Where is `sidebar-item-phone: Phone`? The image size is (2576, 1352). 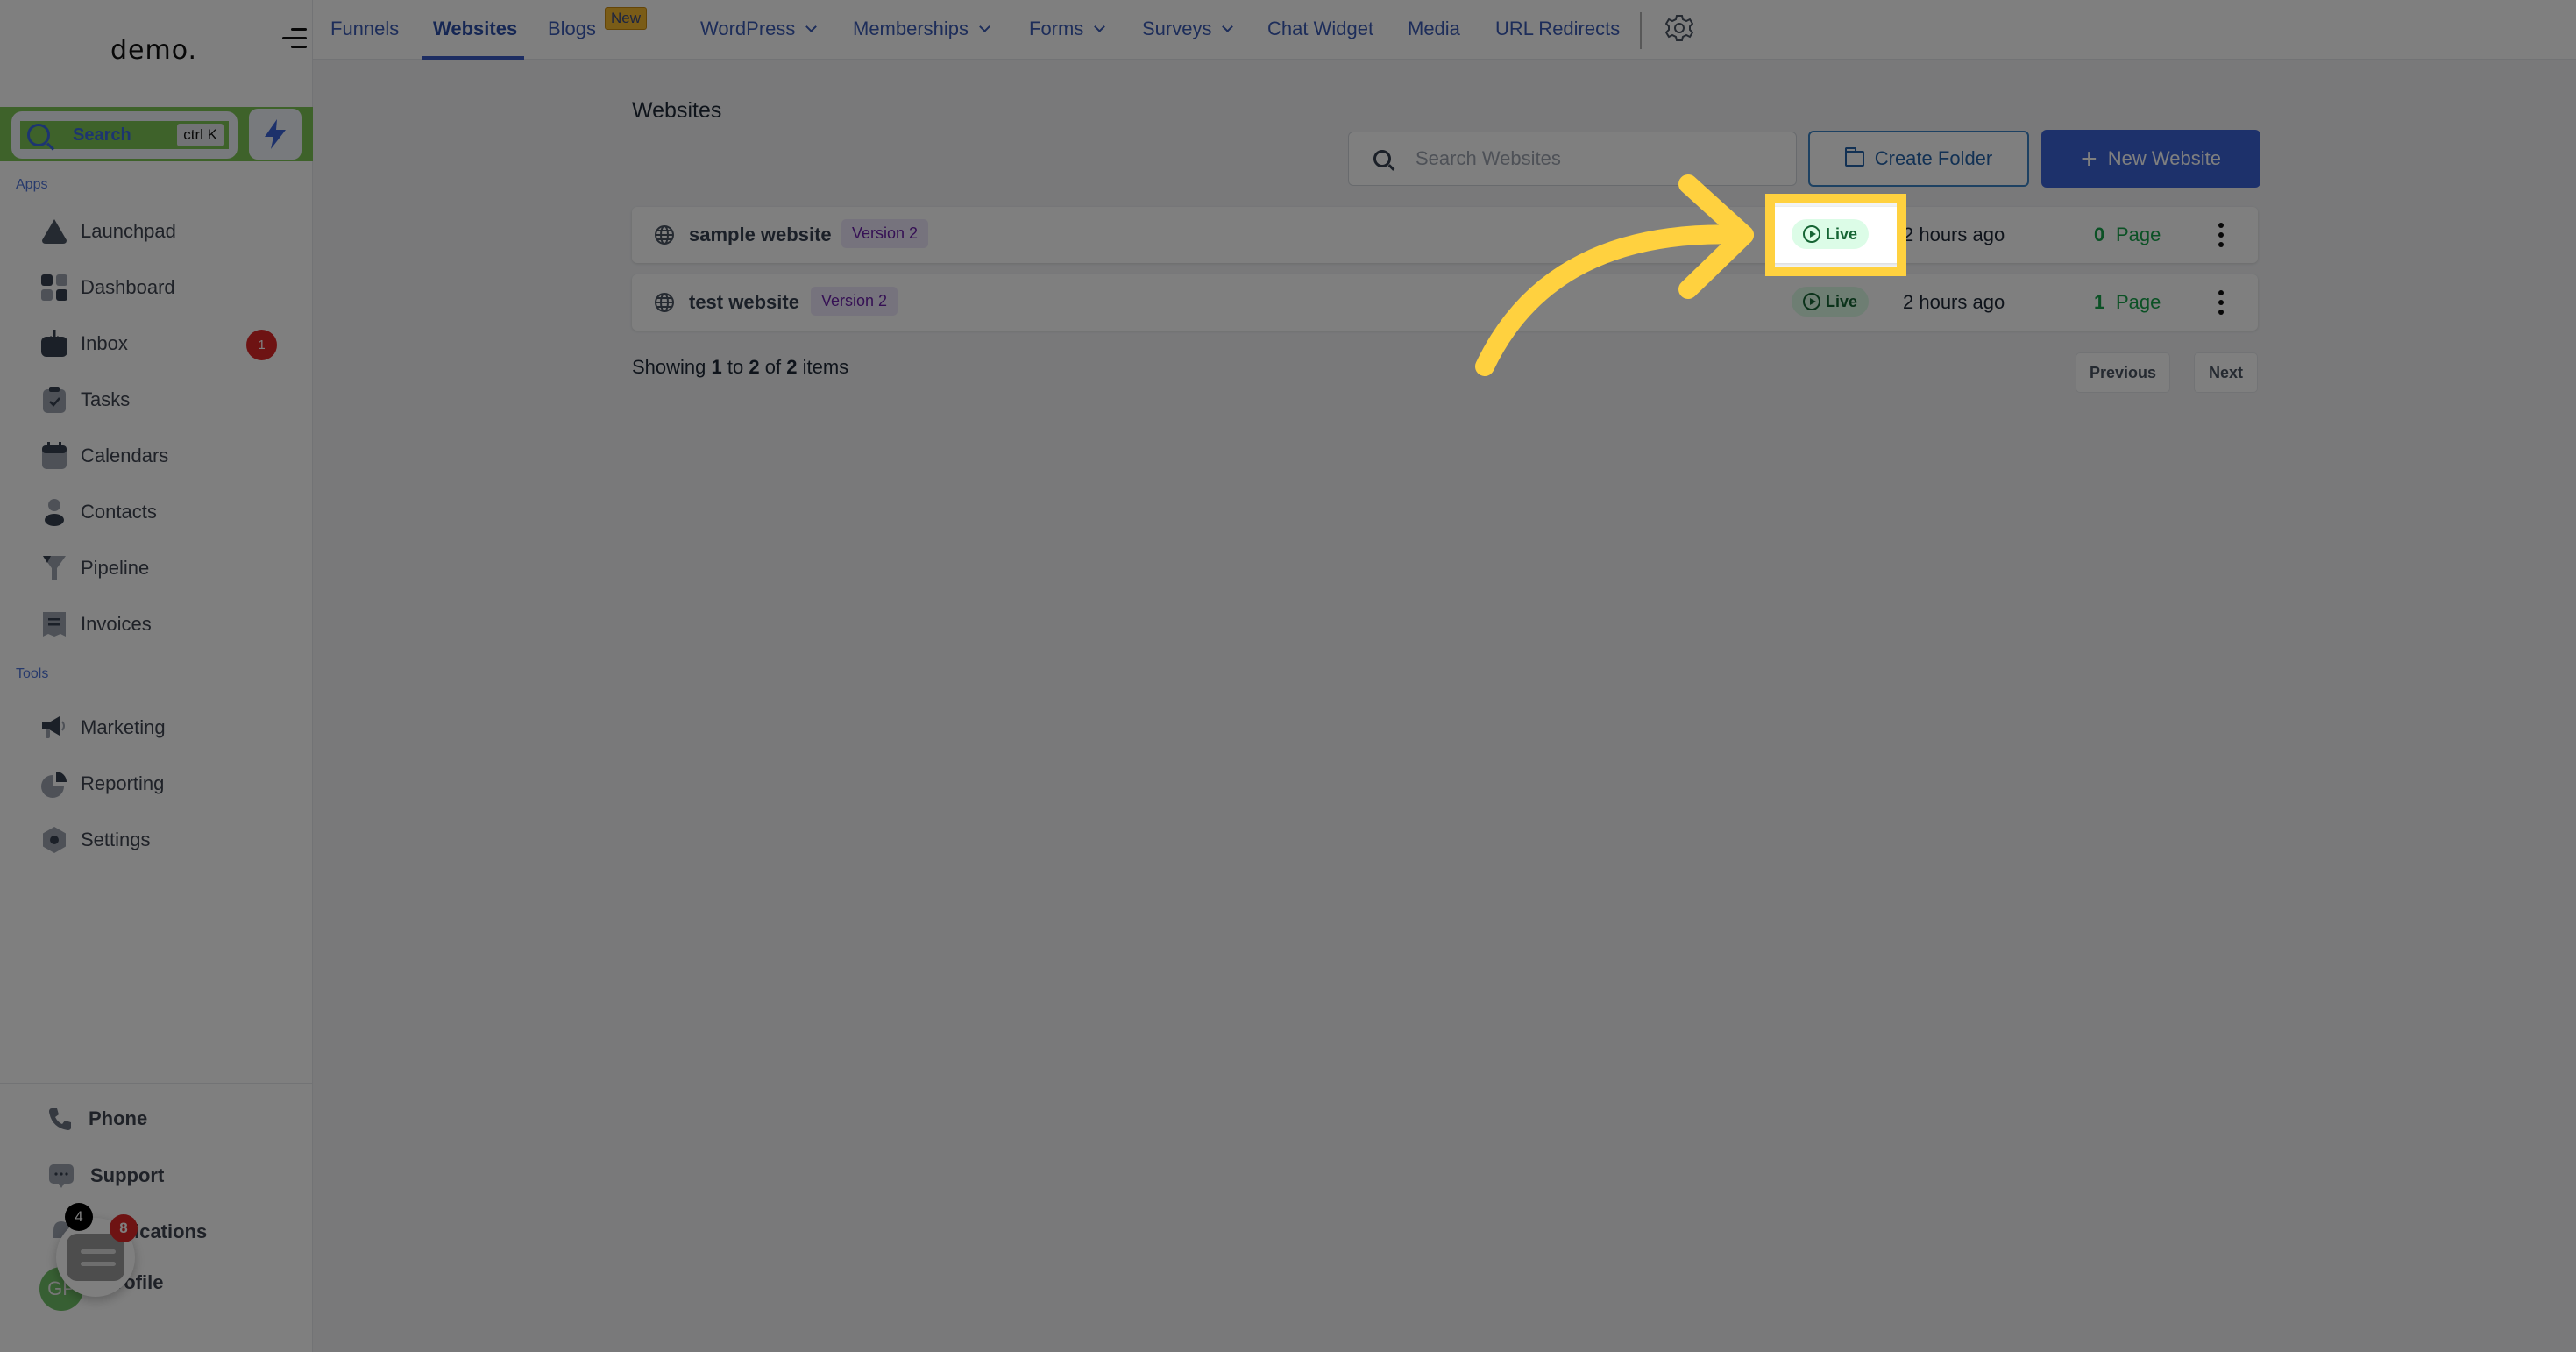 sidebar-item-phone: Phone is located at coordinates (97, 1119).